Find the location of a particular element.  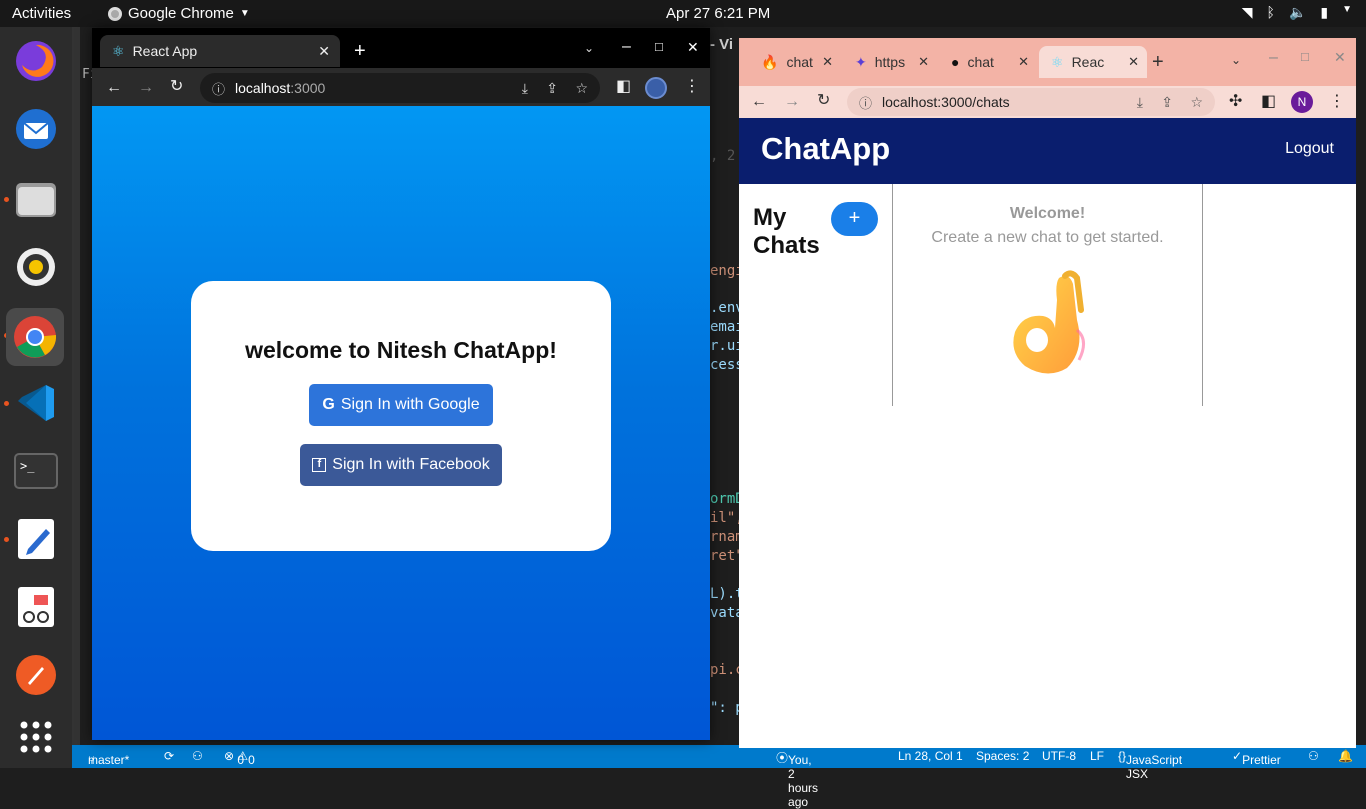

sync-icon: ⟳ is located at coordinates (169, 756).